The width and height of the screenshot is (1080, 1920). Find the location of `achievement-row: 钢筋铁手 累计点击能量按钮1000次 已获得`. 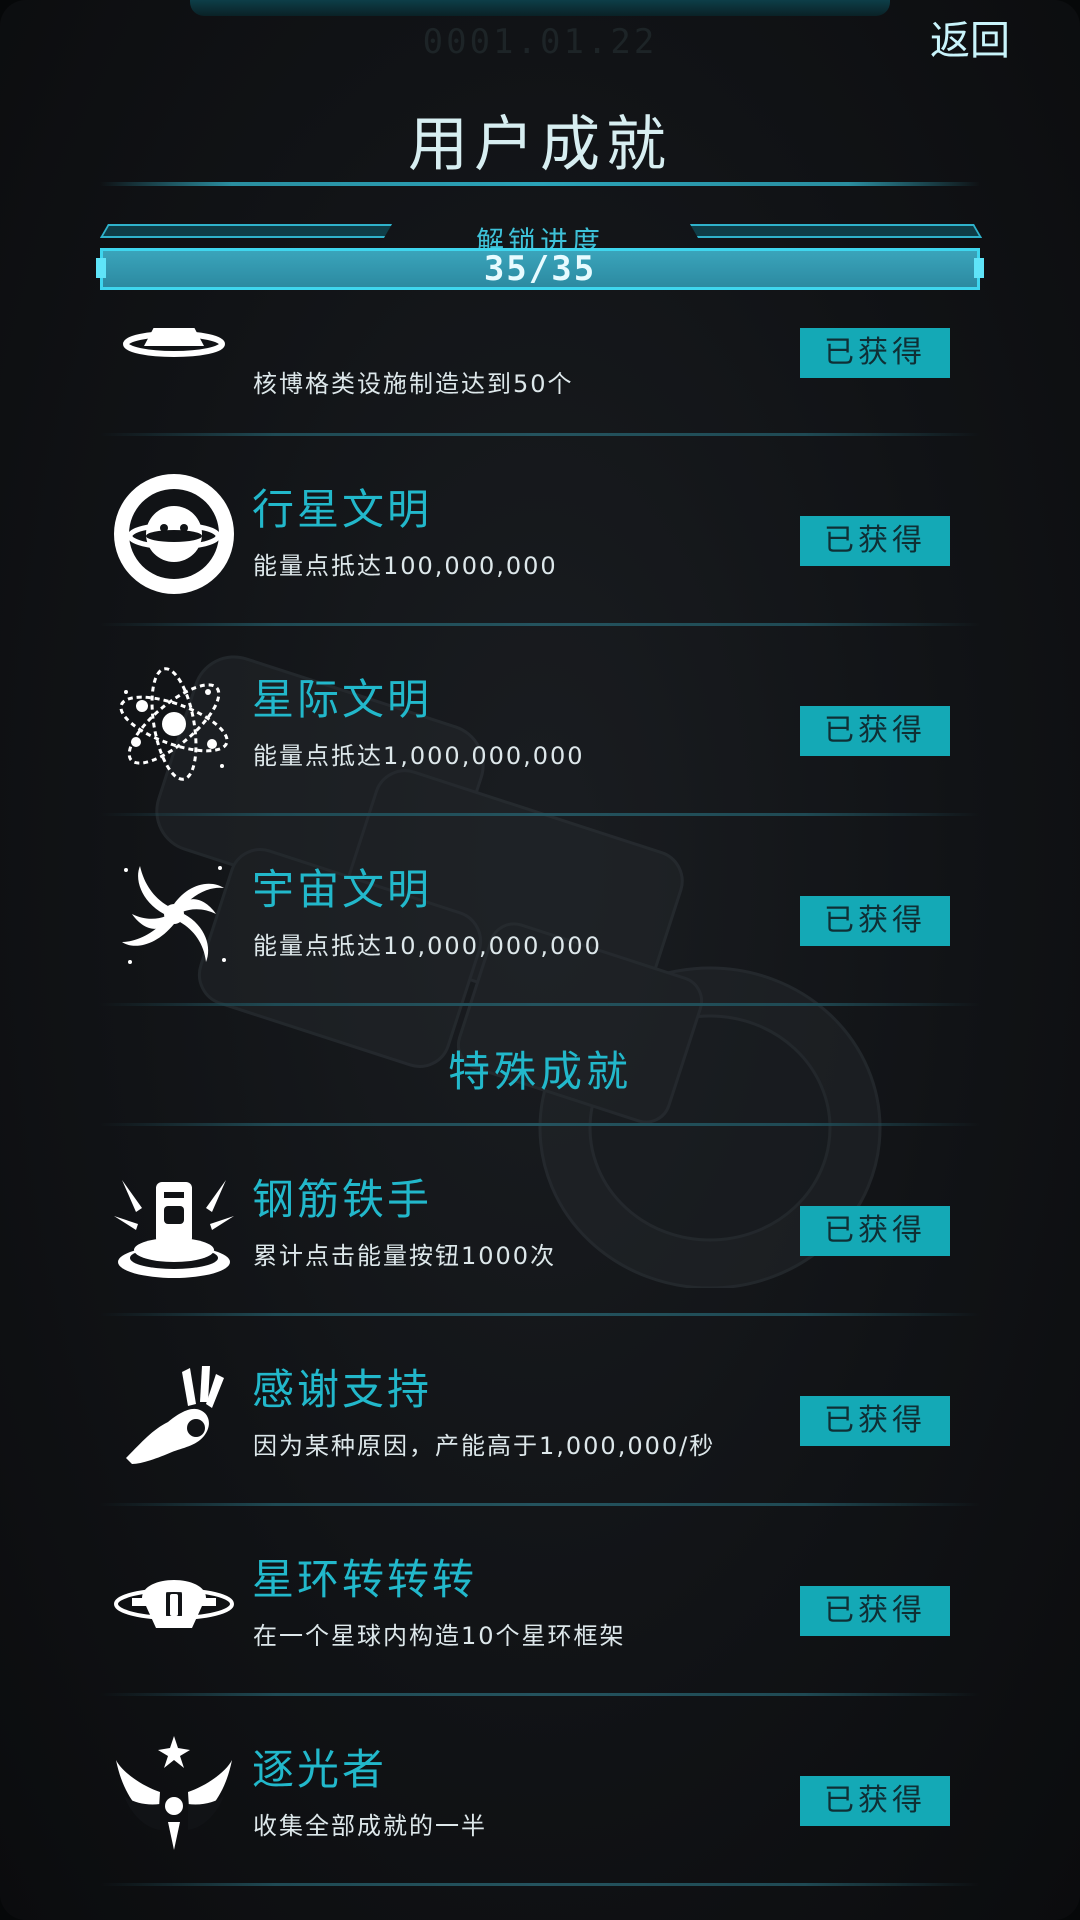

achievement-row: 钢筋铁手 累计点击能量按钮1000次 已获得 is located at coordinates (540, 1221).